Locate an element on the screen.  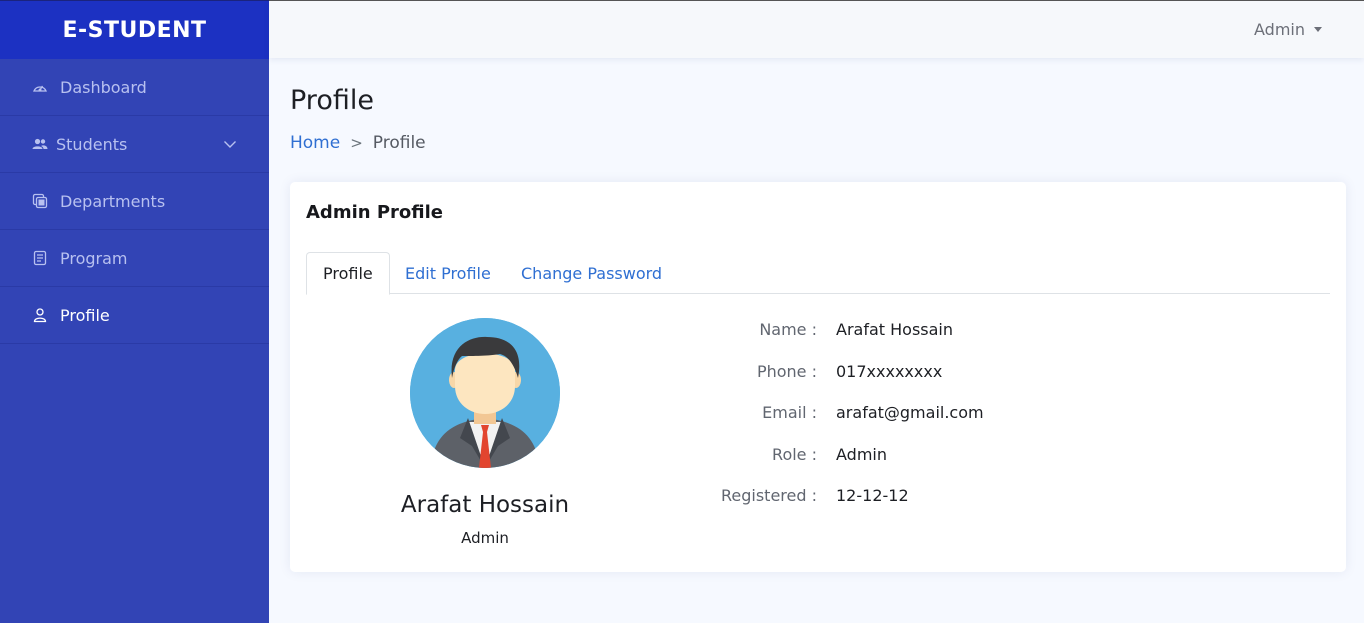
card-title: Admin Profile is located at coordinates (374, 212).